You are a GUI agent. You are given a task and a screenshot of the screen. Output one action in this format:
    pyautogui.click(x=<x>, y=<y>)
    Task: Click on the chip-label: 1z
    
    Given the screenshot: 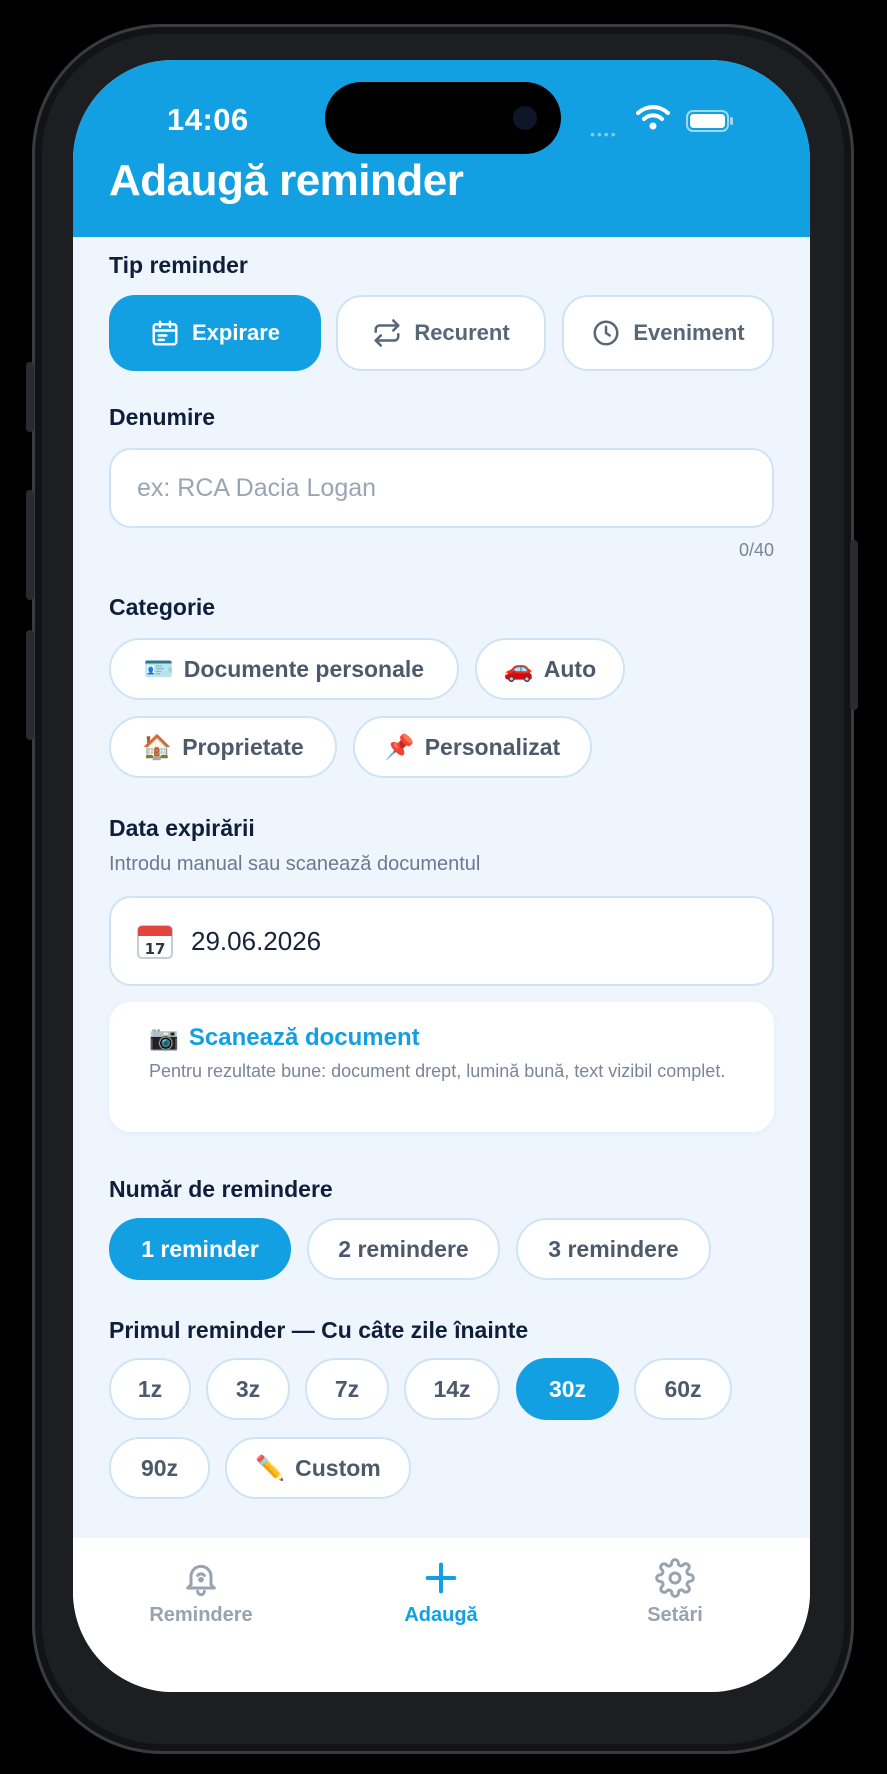 What is the action you would take?
    pyautogui.click(x=150, y=1388)
    